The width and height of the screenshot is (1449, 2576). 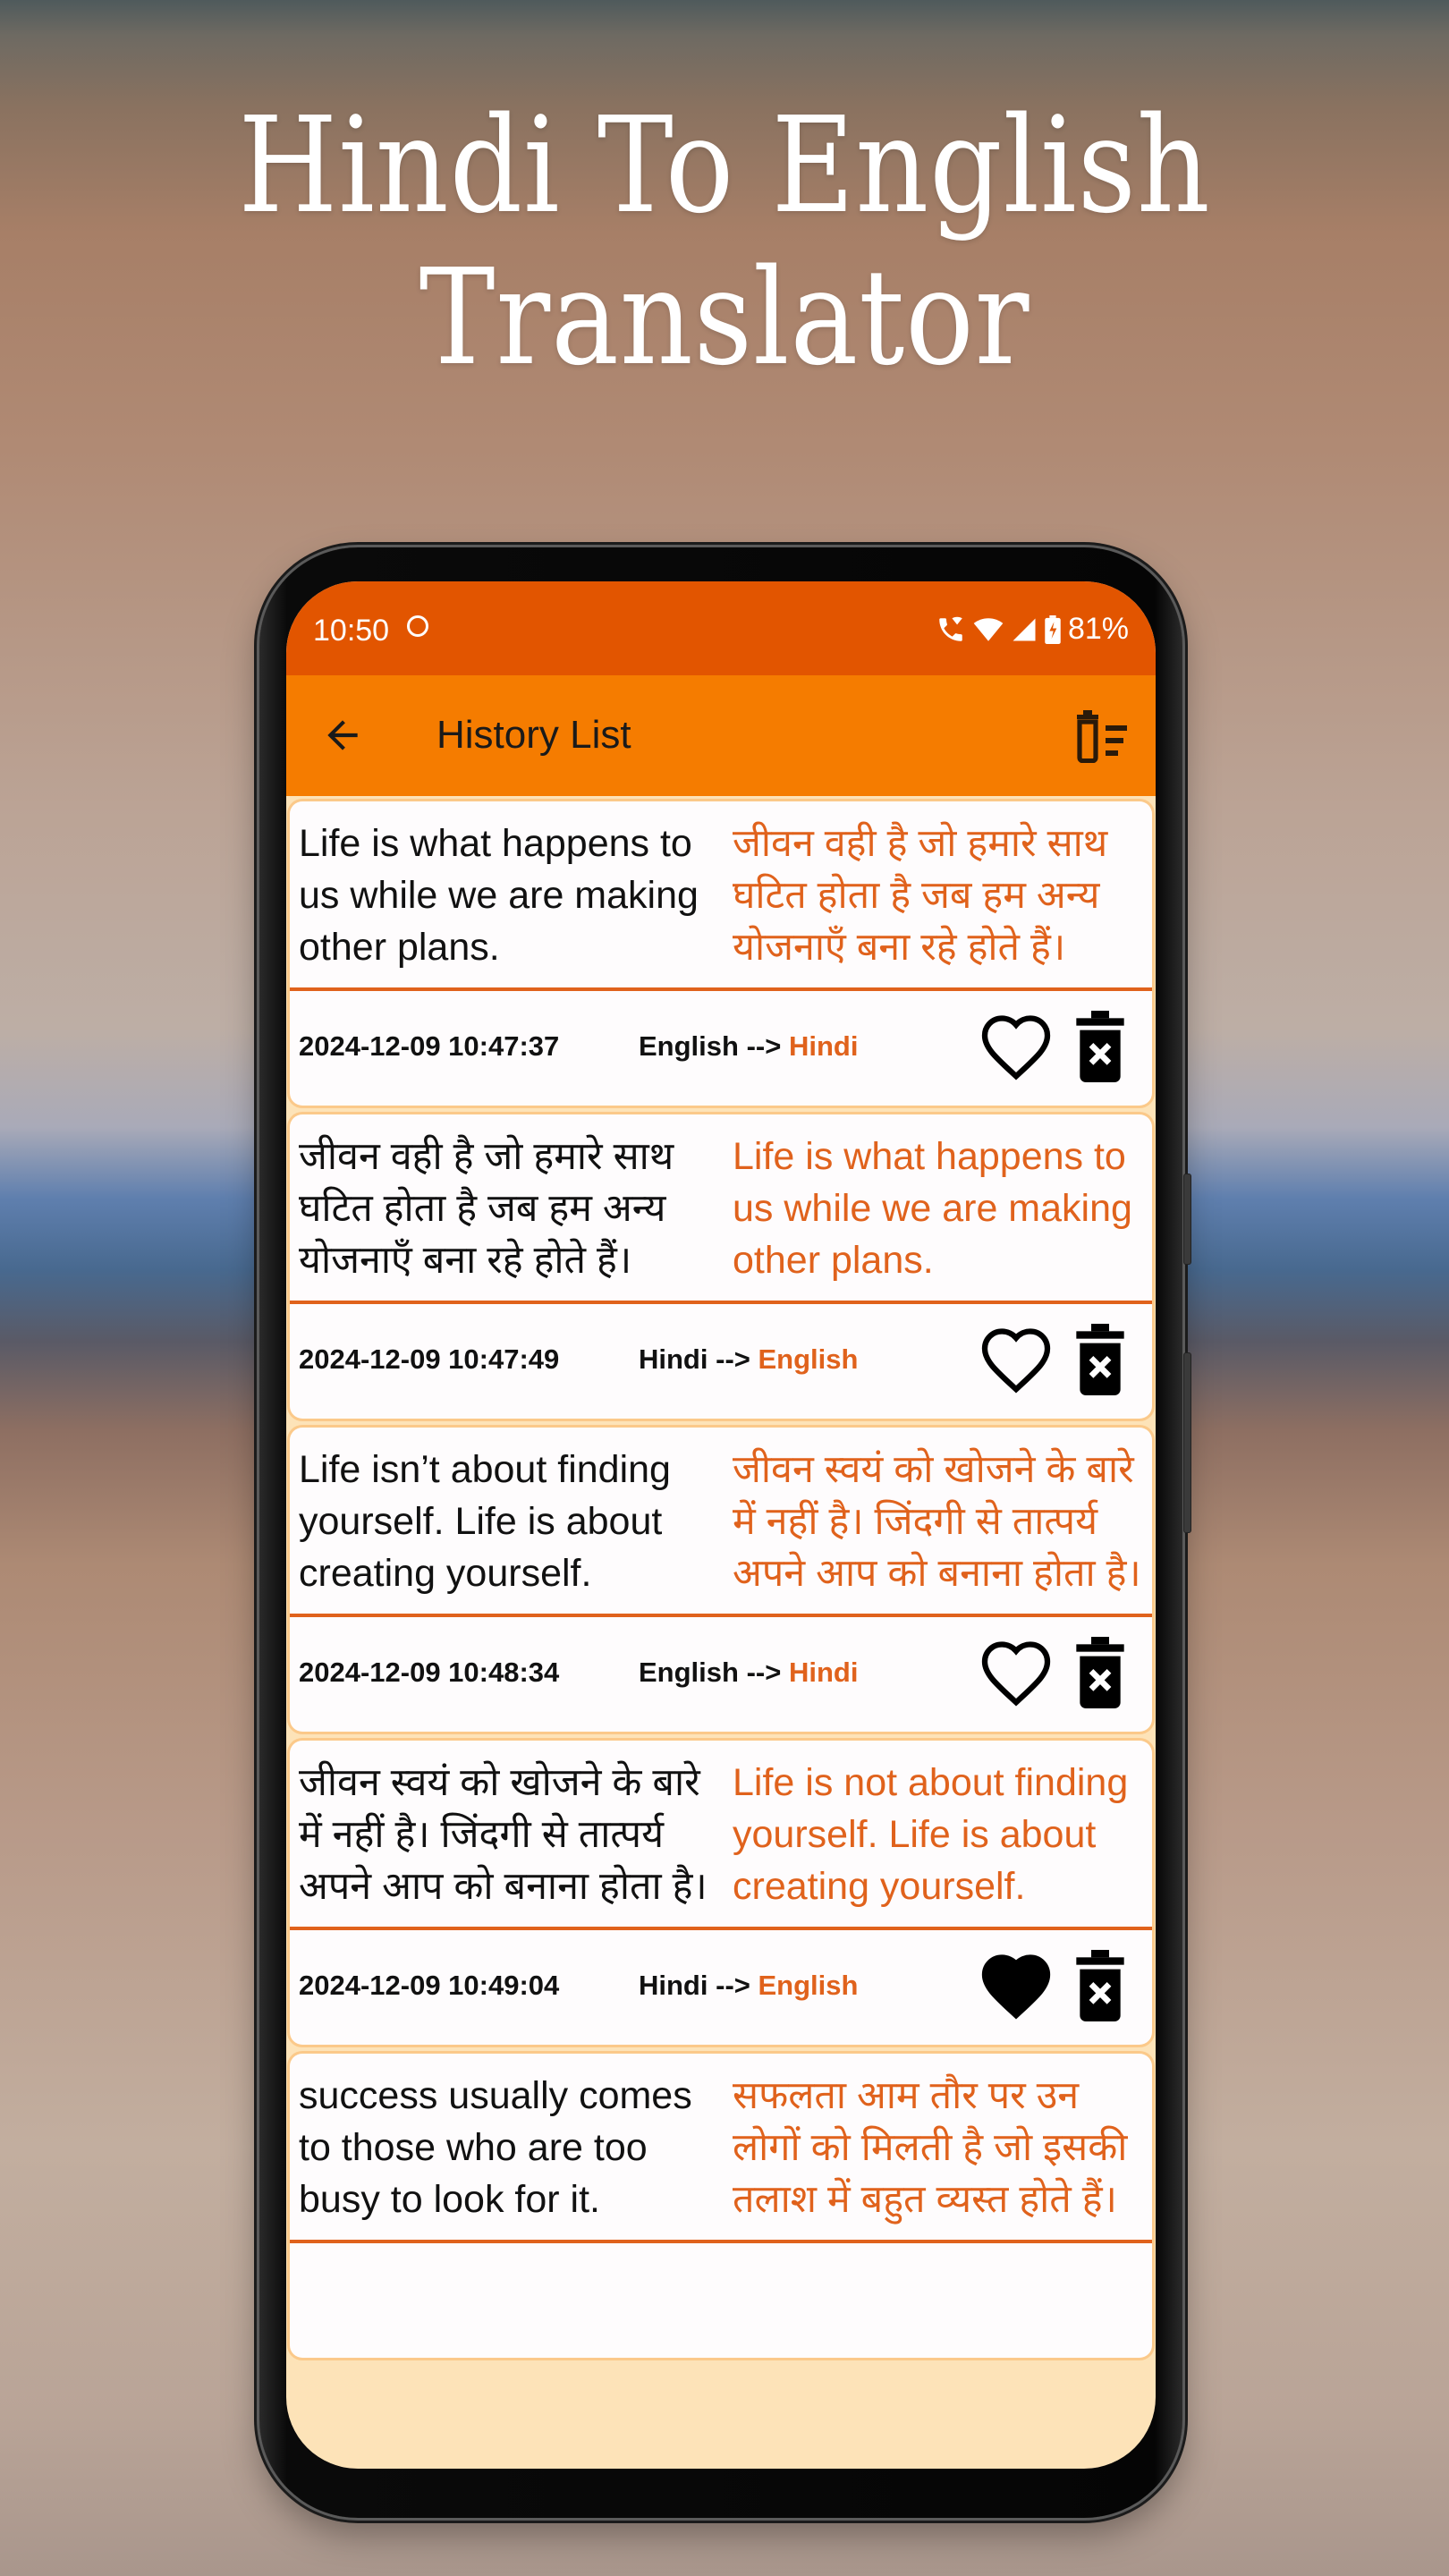 I want to click on wifi-call-icon, so click(x=950, y=628).